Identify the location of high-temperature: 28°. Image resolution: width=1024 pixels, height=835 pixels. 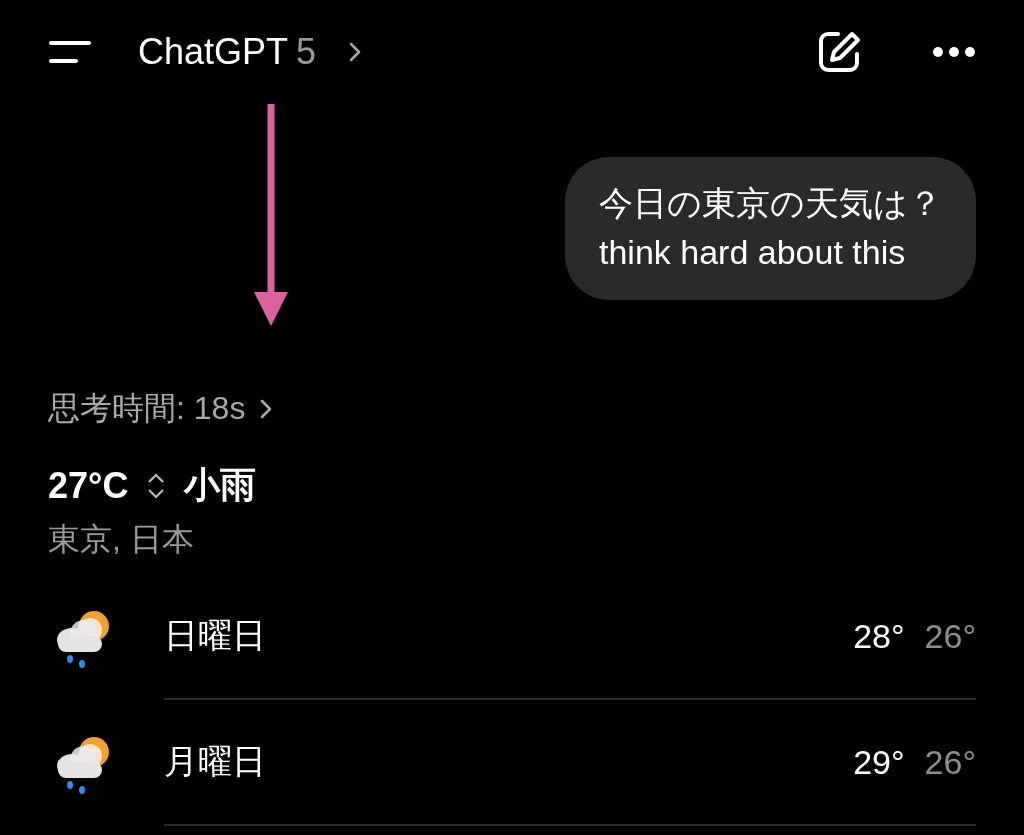
(879, 636).